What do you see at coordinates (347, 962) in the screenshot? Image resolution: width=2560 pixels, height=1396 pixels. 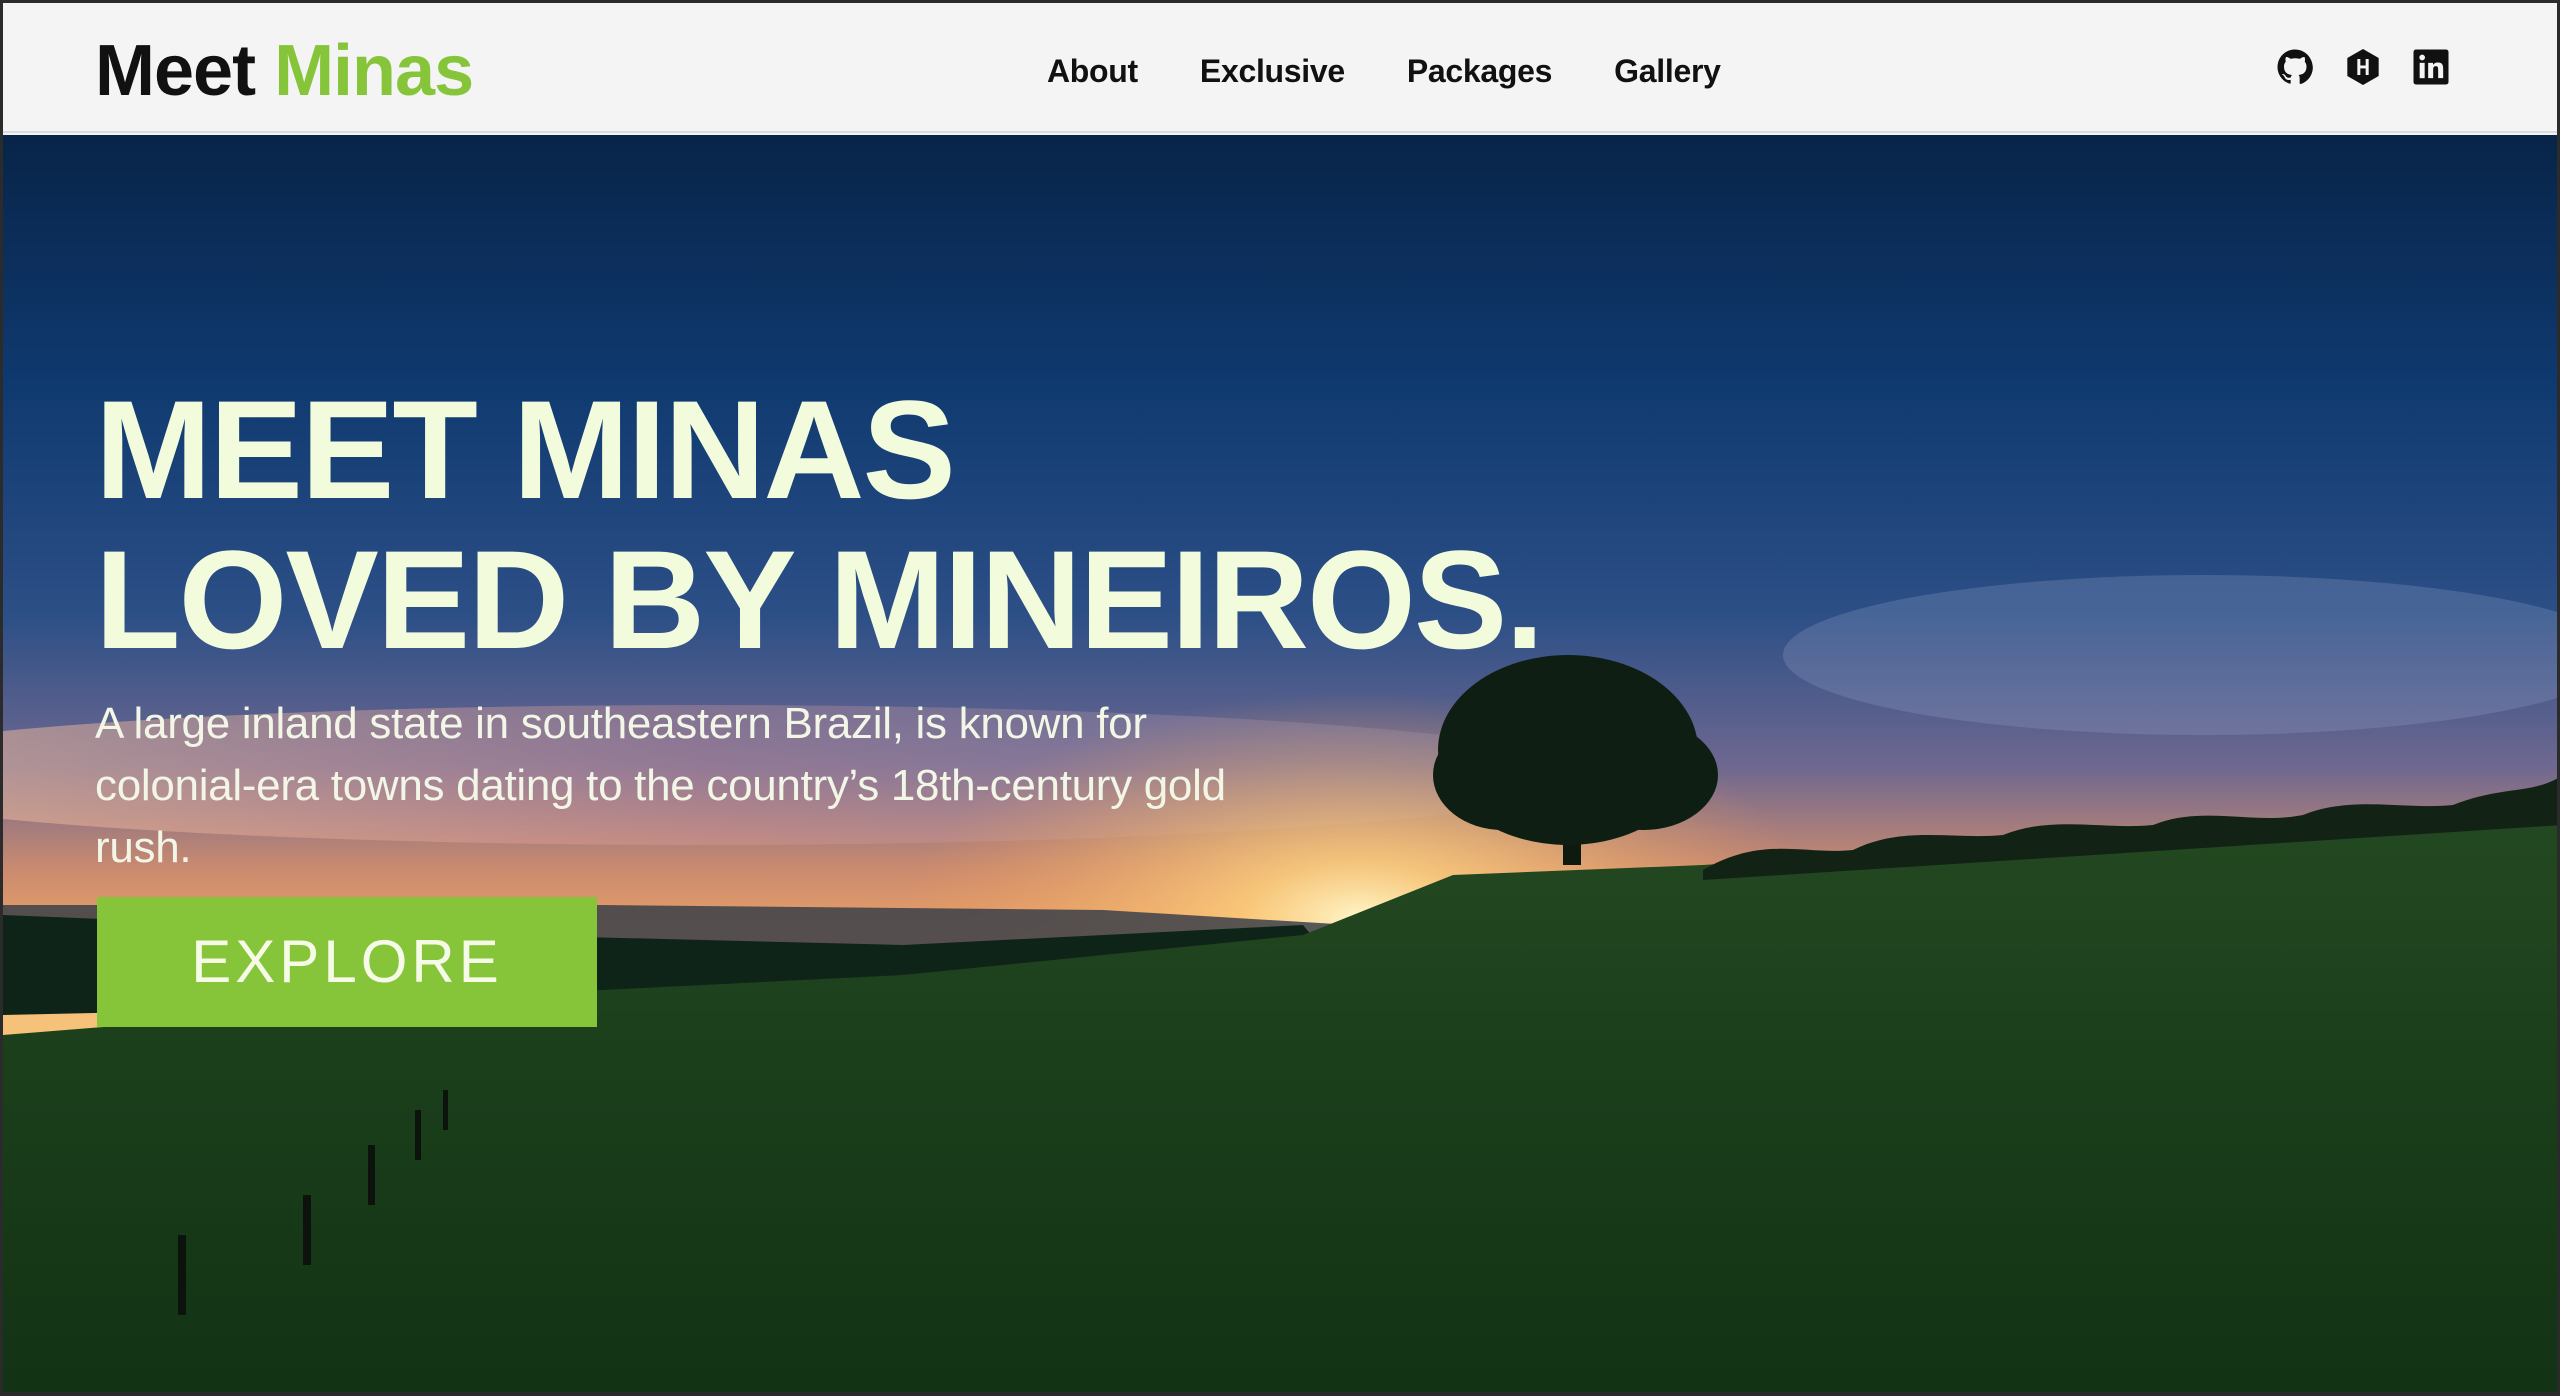 I see `explore-button: EXPLORE` at bounding box center [347, 962].